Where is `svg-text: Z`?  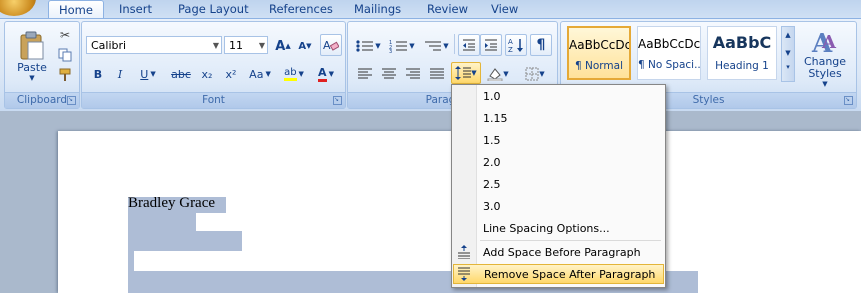
svg-text: Z is located at coordinates (510, 49).